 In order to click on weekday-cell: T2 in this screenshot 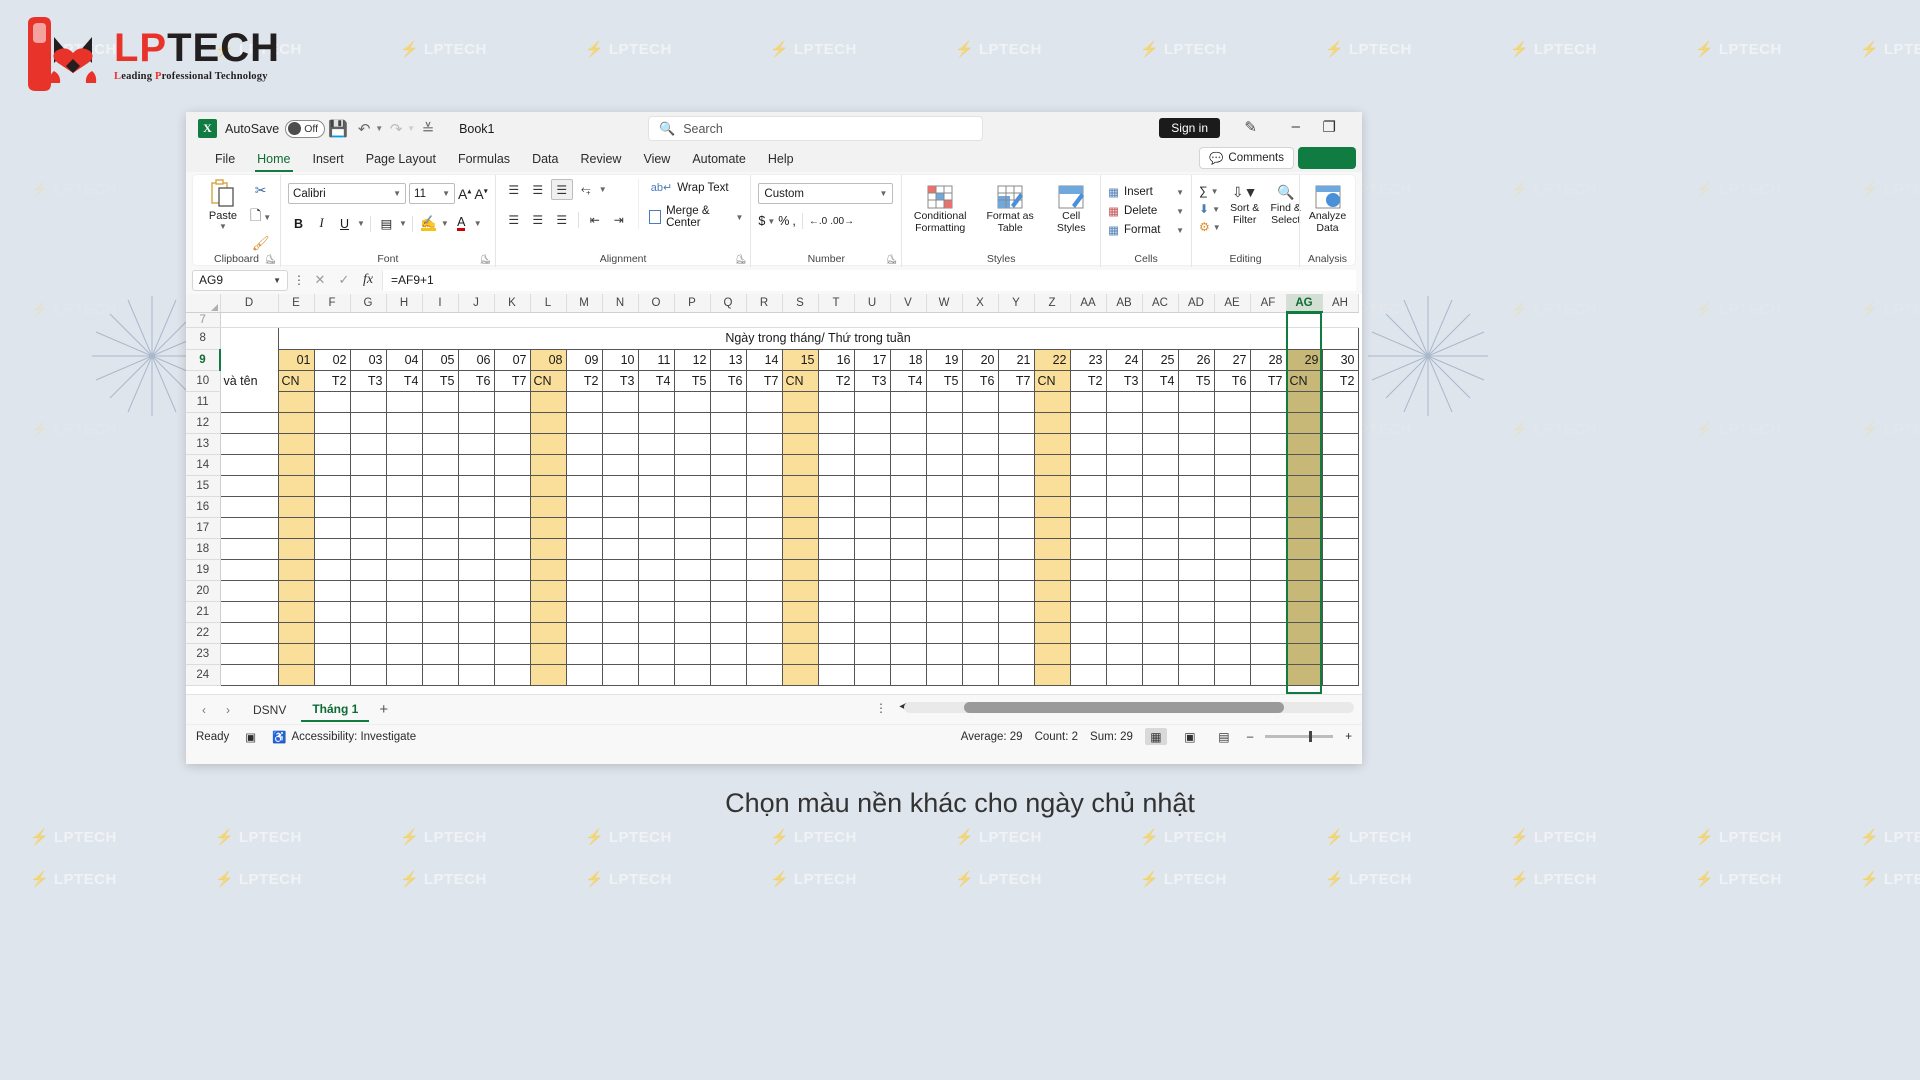, I will do `click(1088, 380)`.